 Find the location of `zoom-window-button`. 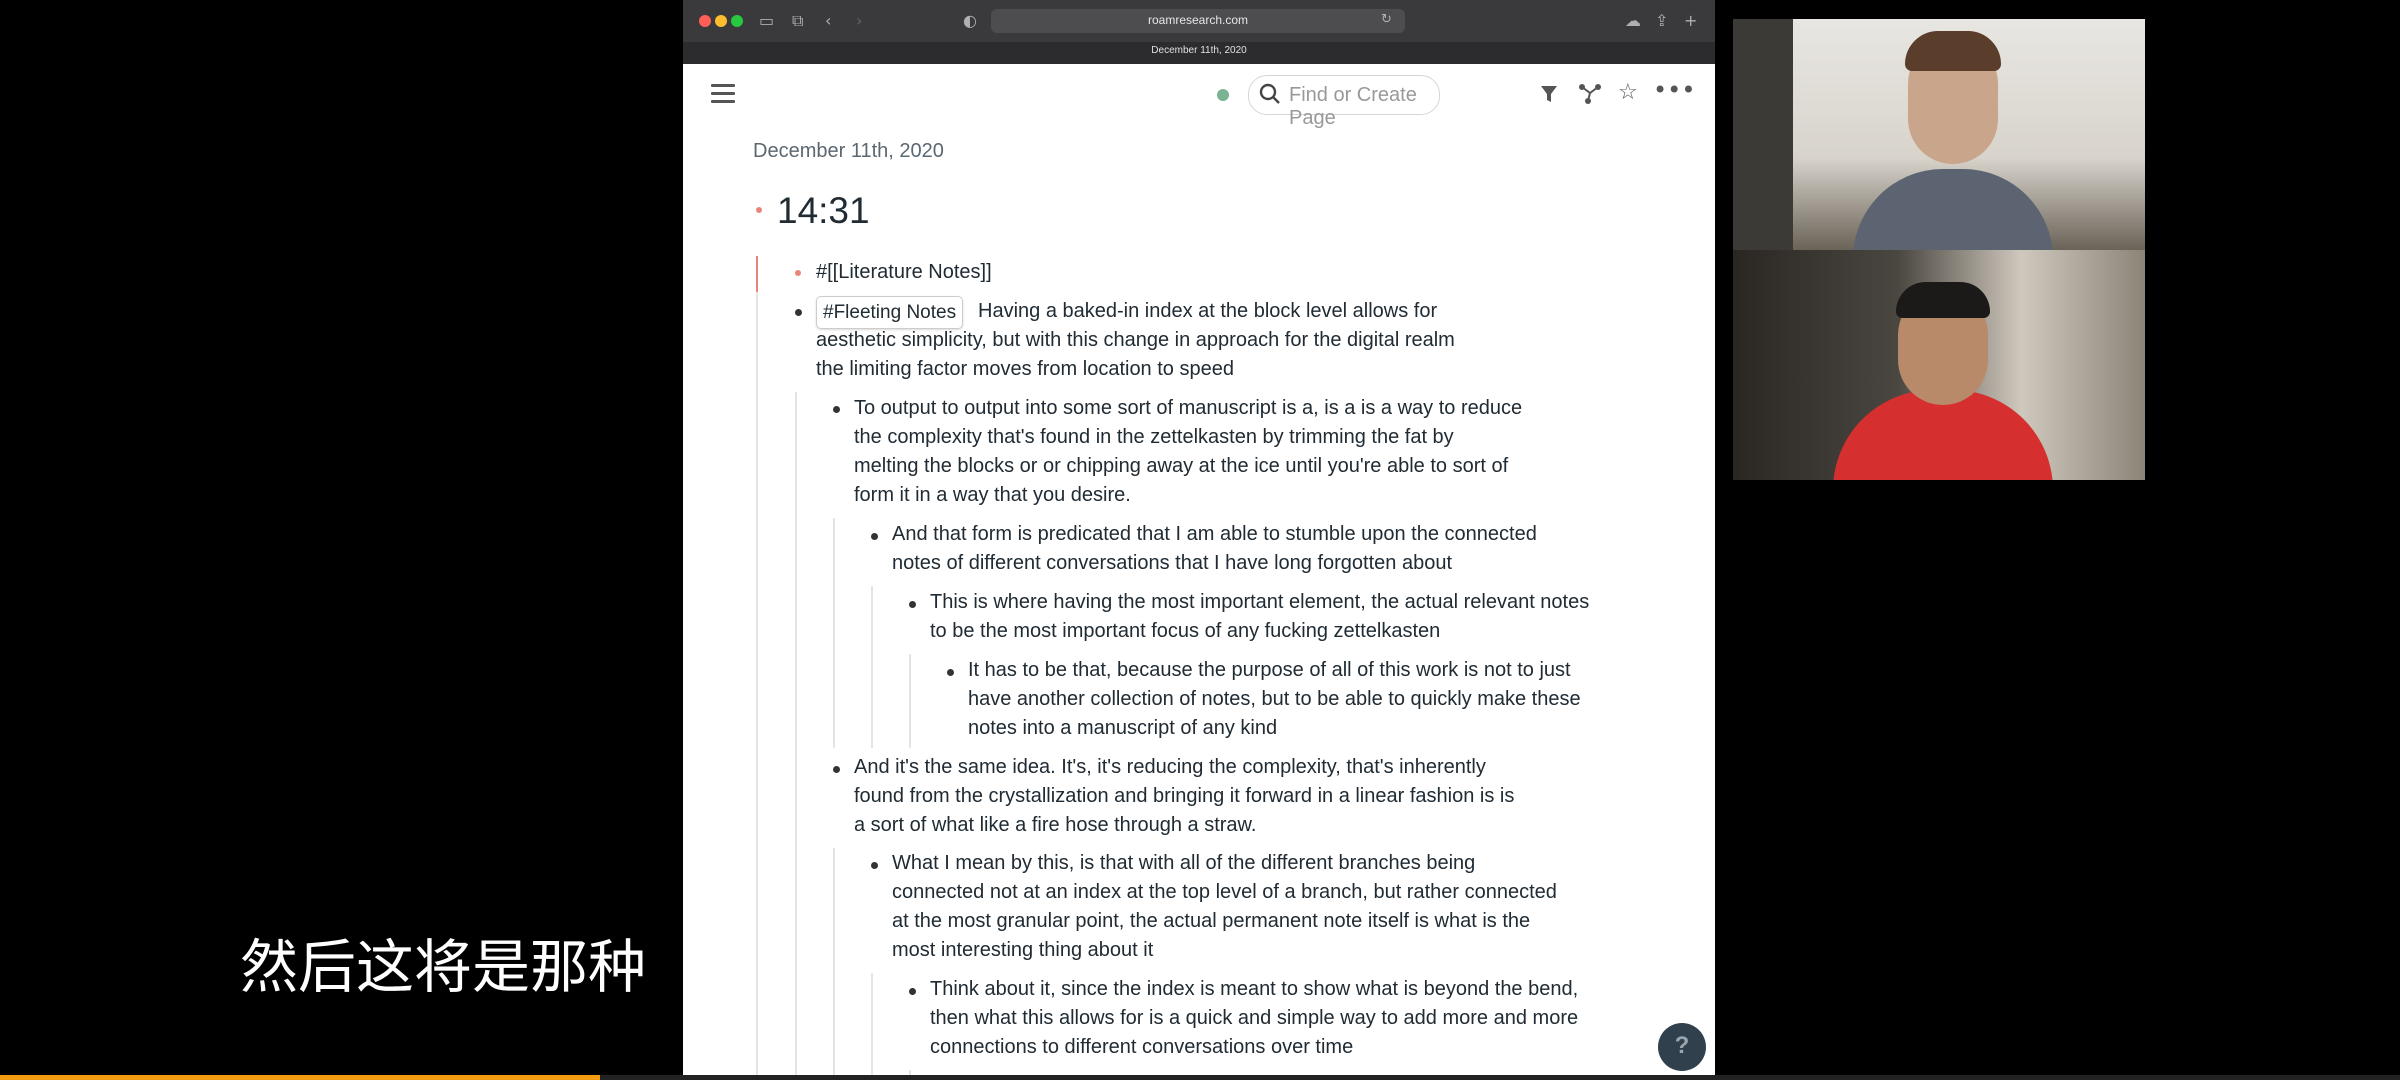

zoom-window-button is located at coordinates (737, 21).